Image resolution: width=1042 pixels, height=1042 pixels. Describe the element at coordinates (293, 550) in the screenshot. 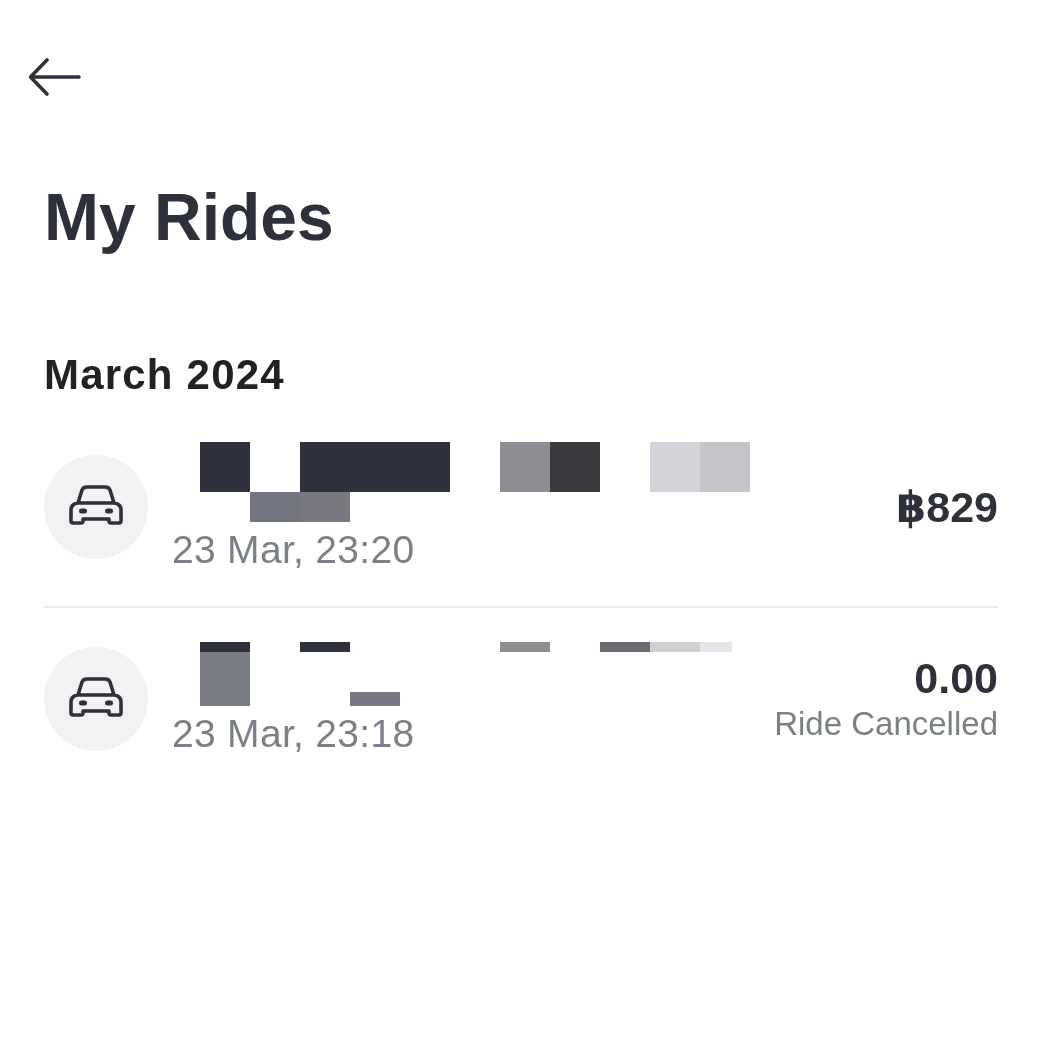

I see `ride-date: 23 Mar, 23:20` at that location.